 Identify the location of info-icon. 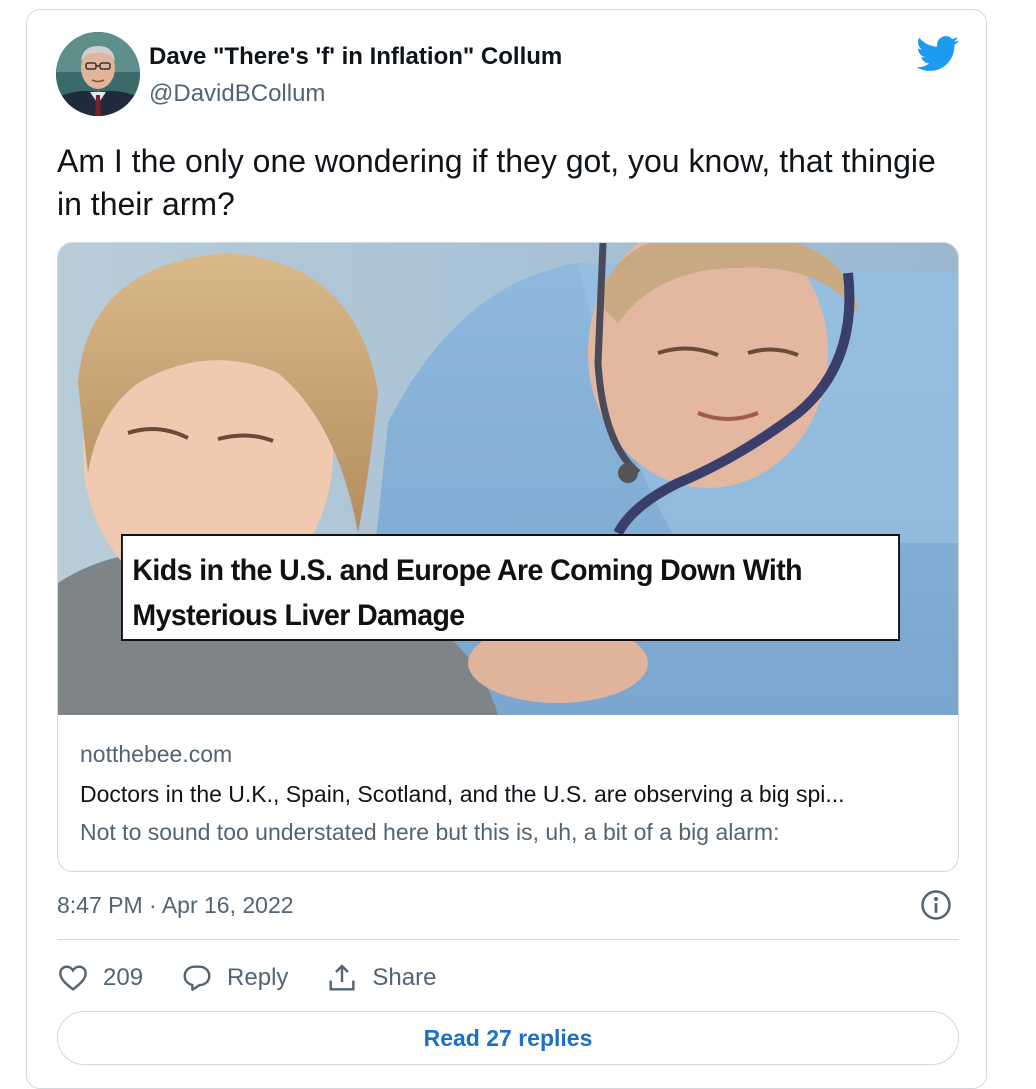
(936, 905).